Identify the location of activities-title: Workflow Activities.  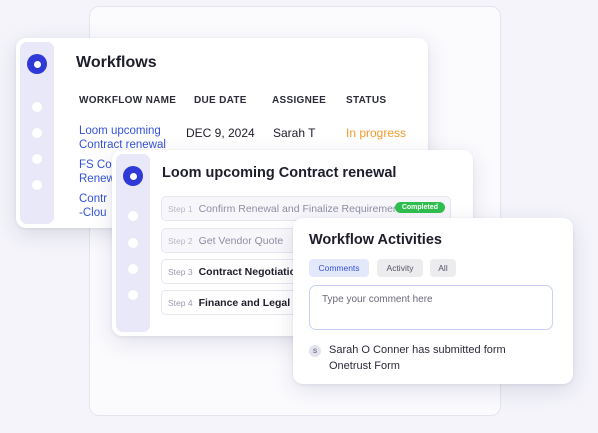
(375, 240).